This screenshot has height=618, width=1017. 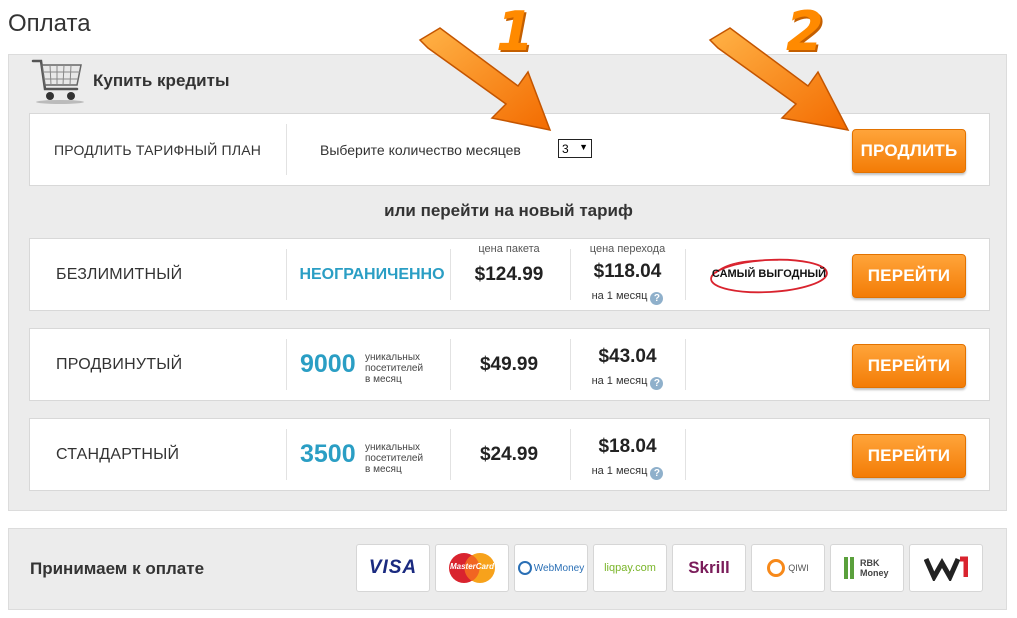 I want to click on best-value-badge: САМЫЙ ВЫГОДНЫЙ, so click(x=769, y=276).